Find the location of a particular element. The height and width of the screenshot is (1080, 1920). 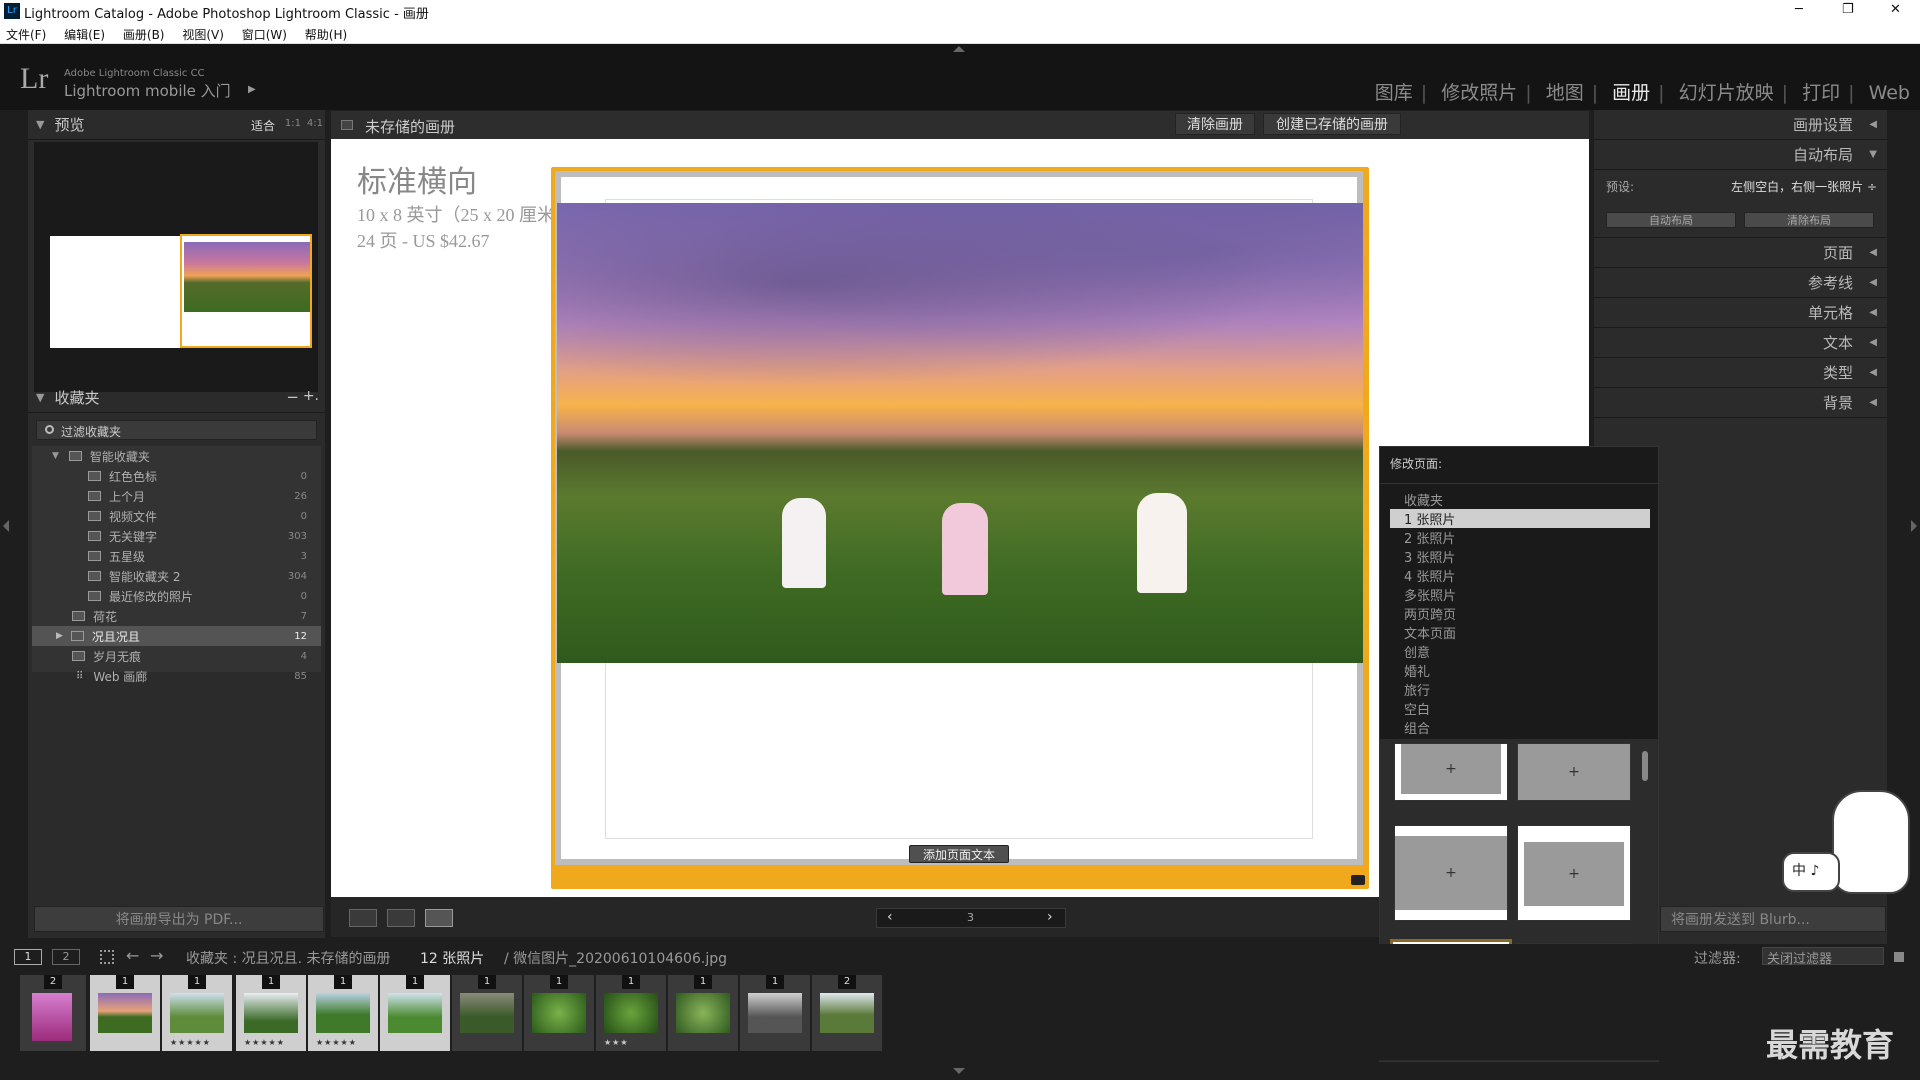

text-section: 文本 ◀ is located at coordinates (1740, 343).